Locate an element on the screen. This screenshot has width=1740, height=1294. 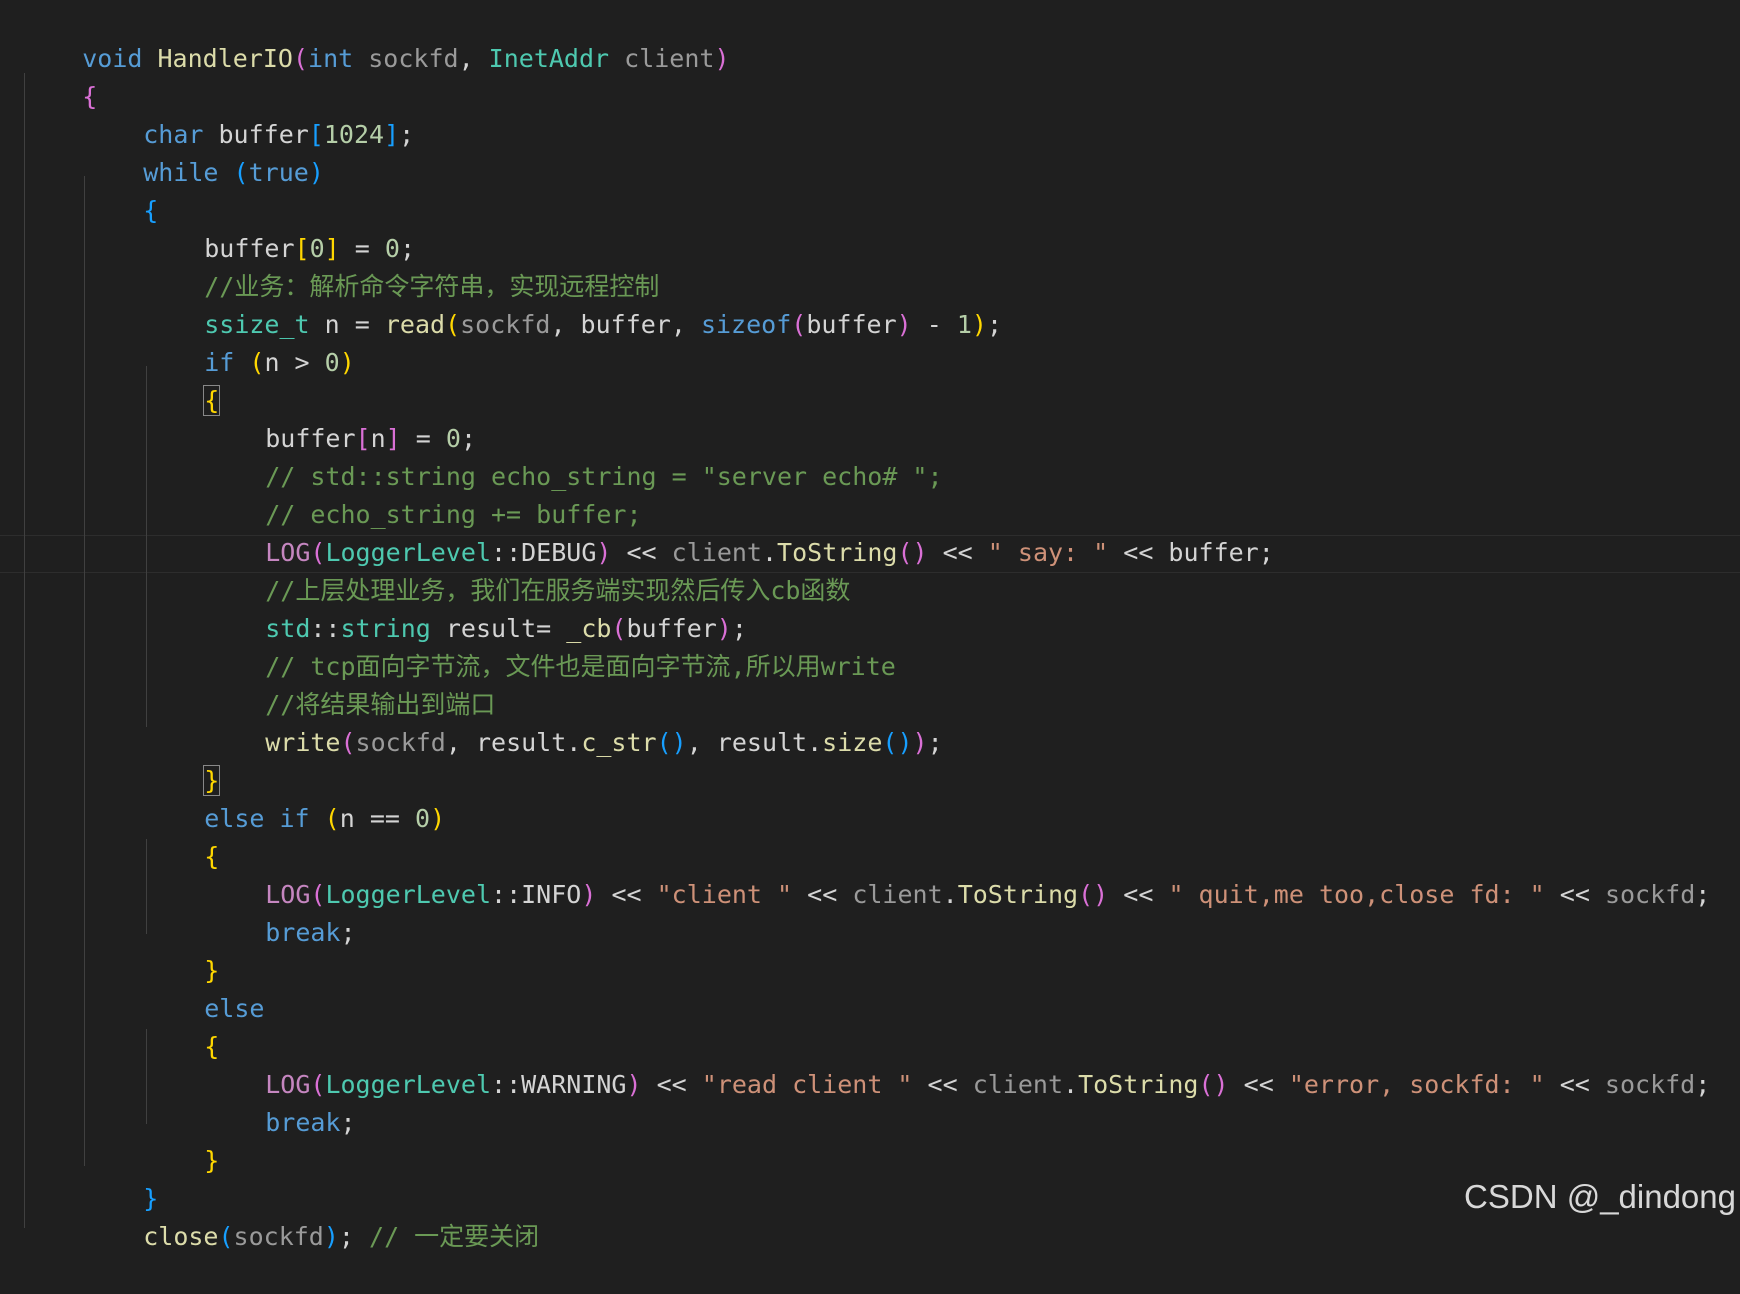
code-token: 0 is located at coordinates (332, 362).